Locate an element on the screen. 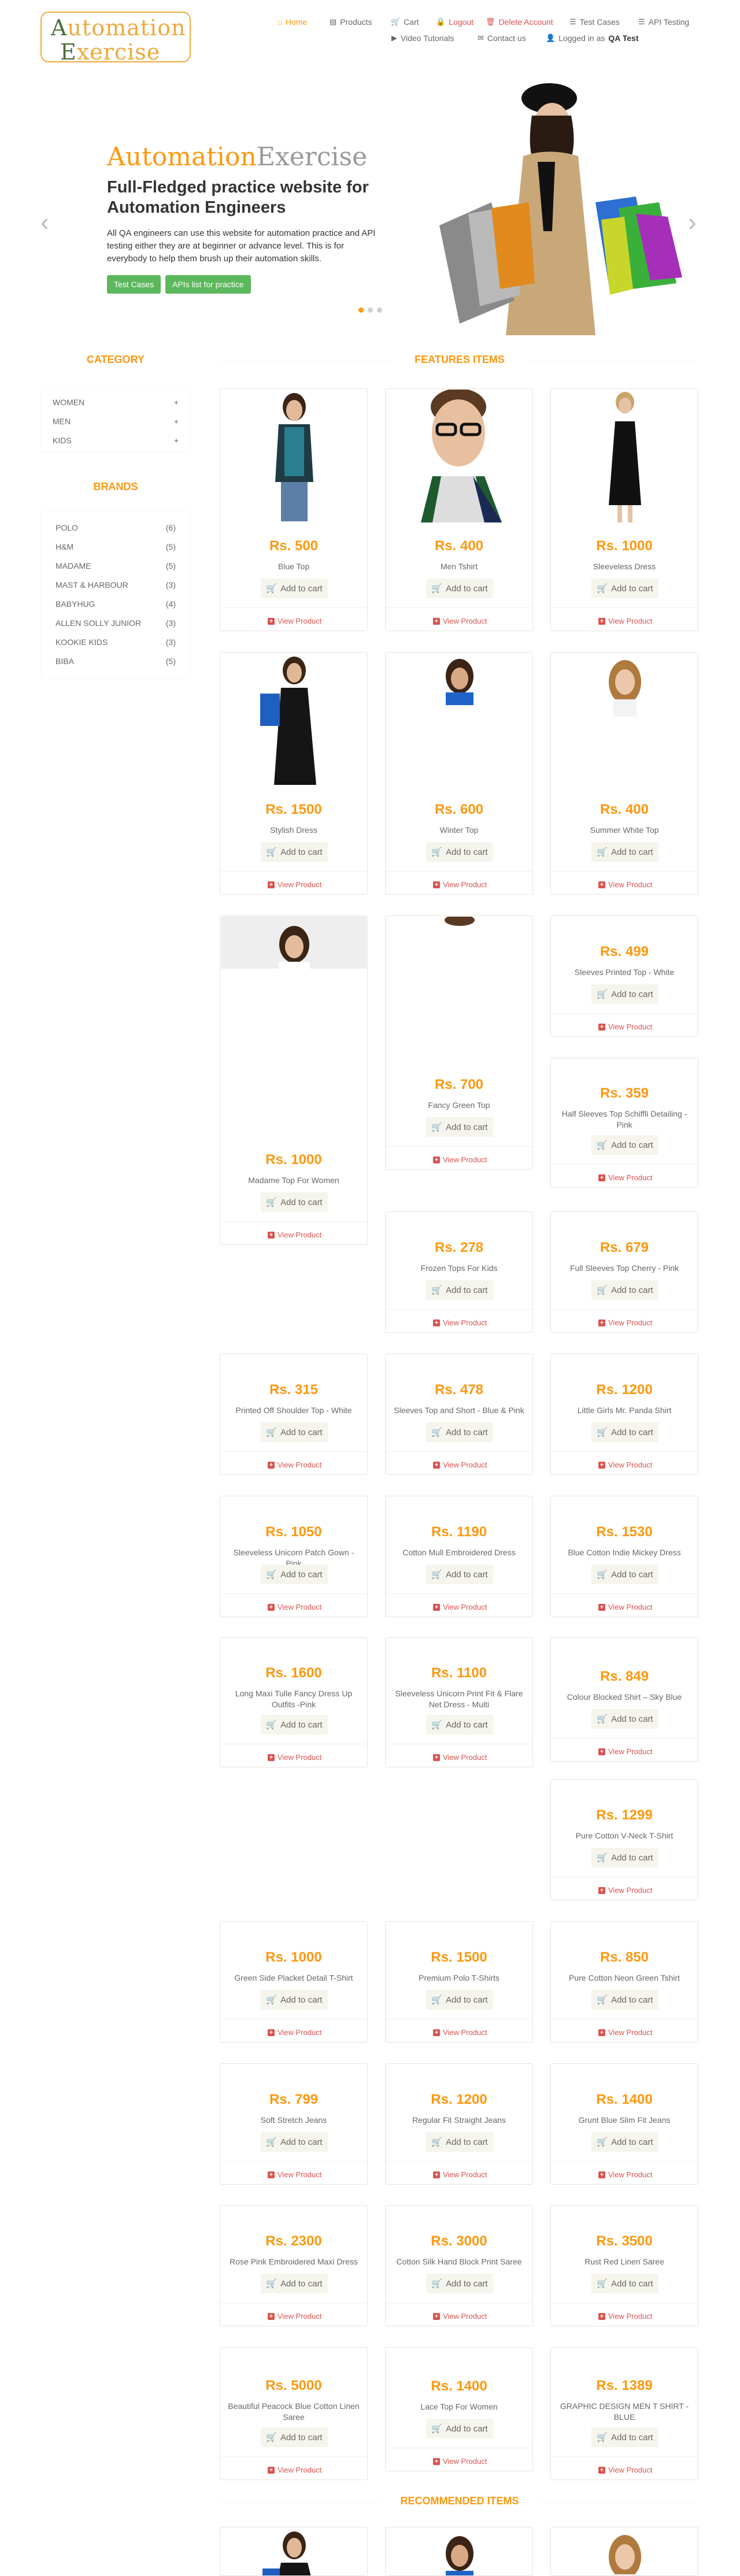  category-title: Category is located at coordinates (116, 359).